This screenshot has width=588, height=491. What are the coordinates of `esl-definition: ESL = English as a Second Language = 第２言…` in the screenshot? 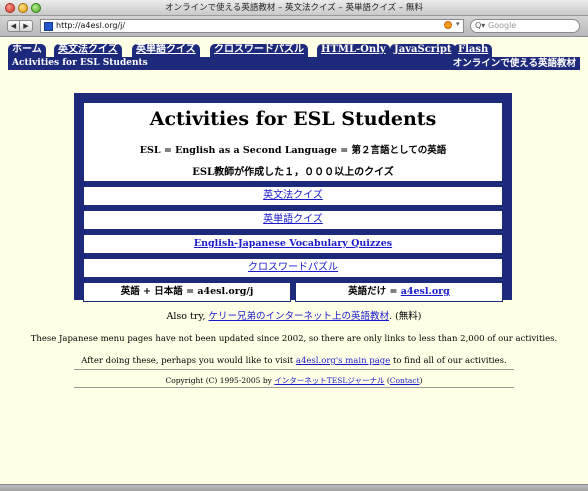 It's located at (293, 150).